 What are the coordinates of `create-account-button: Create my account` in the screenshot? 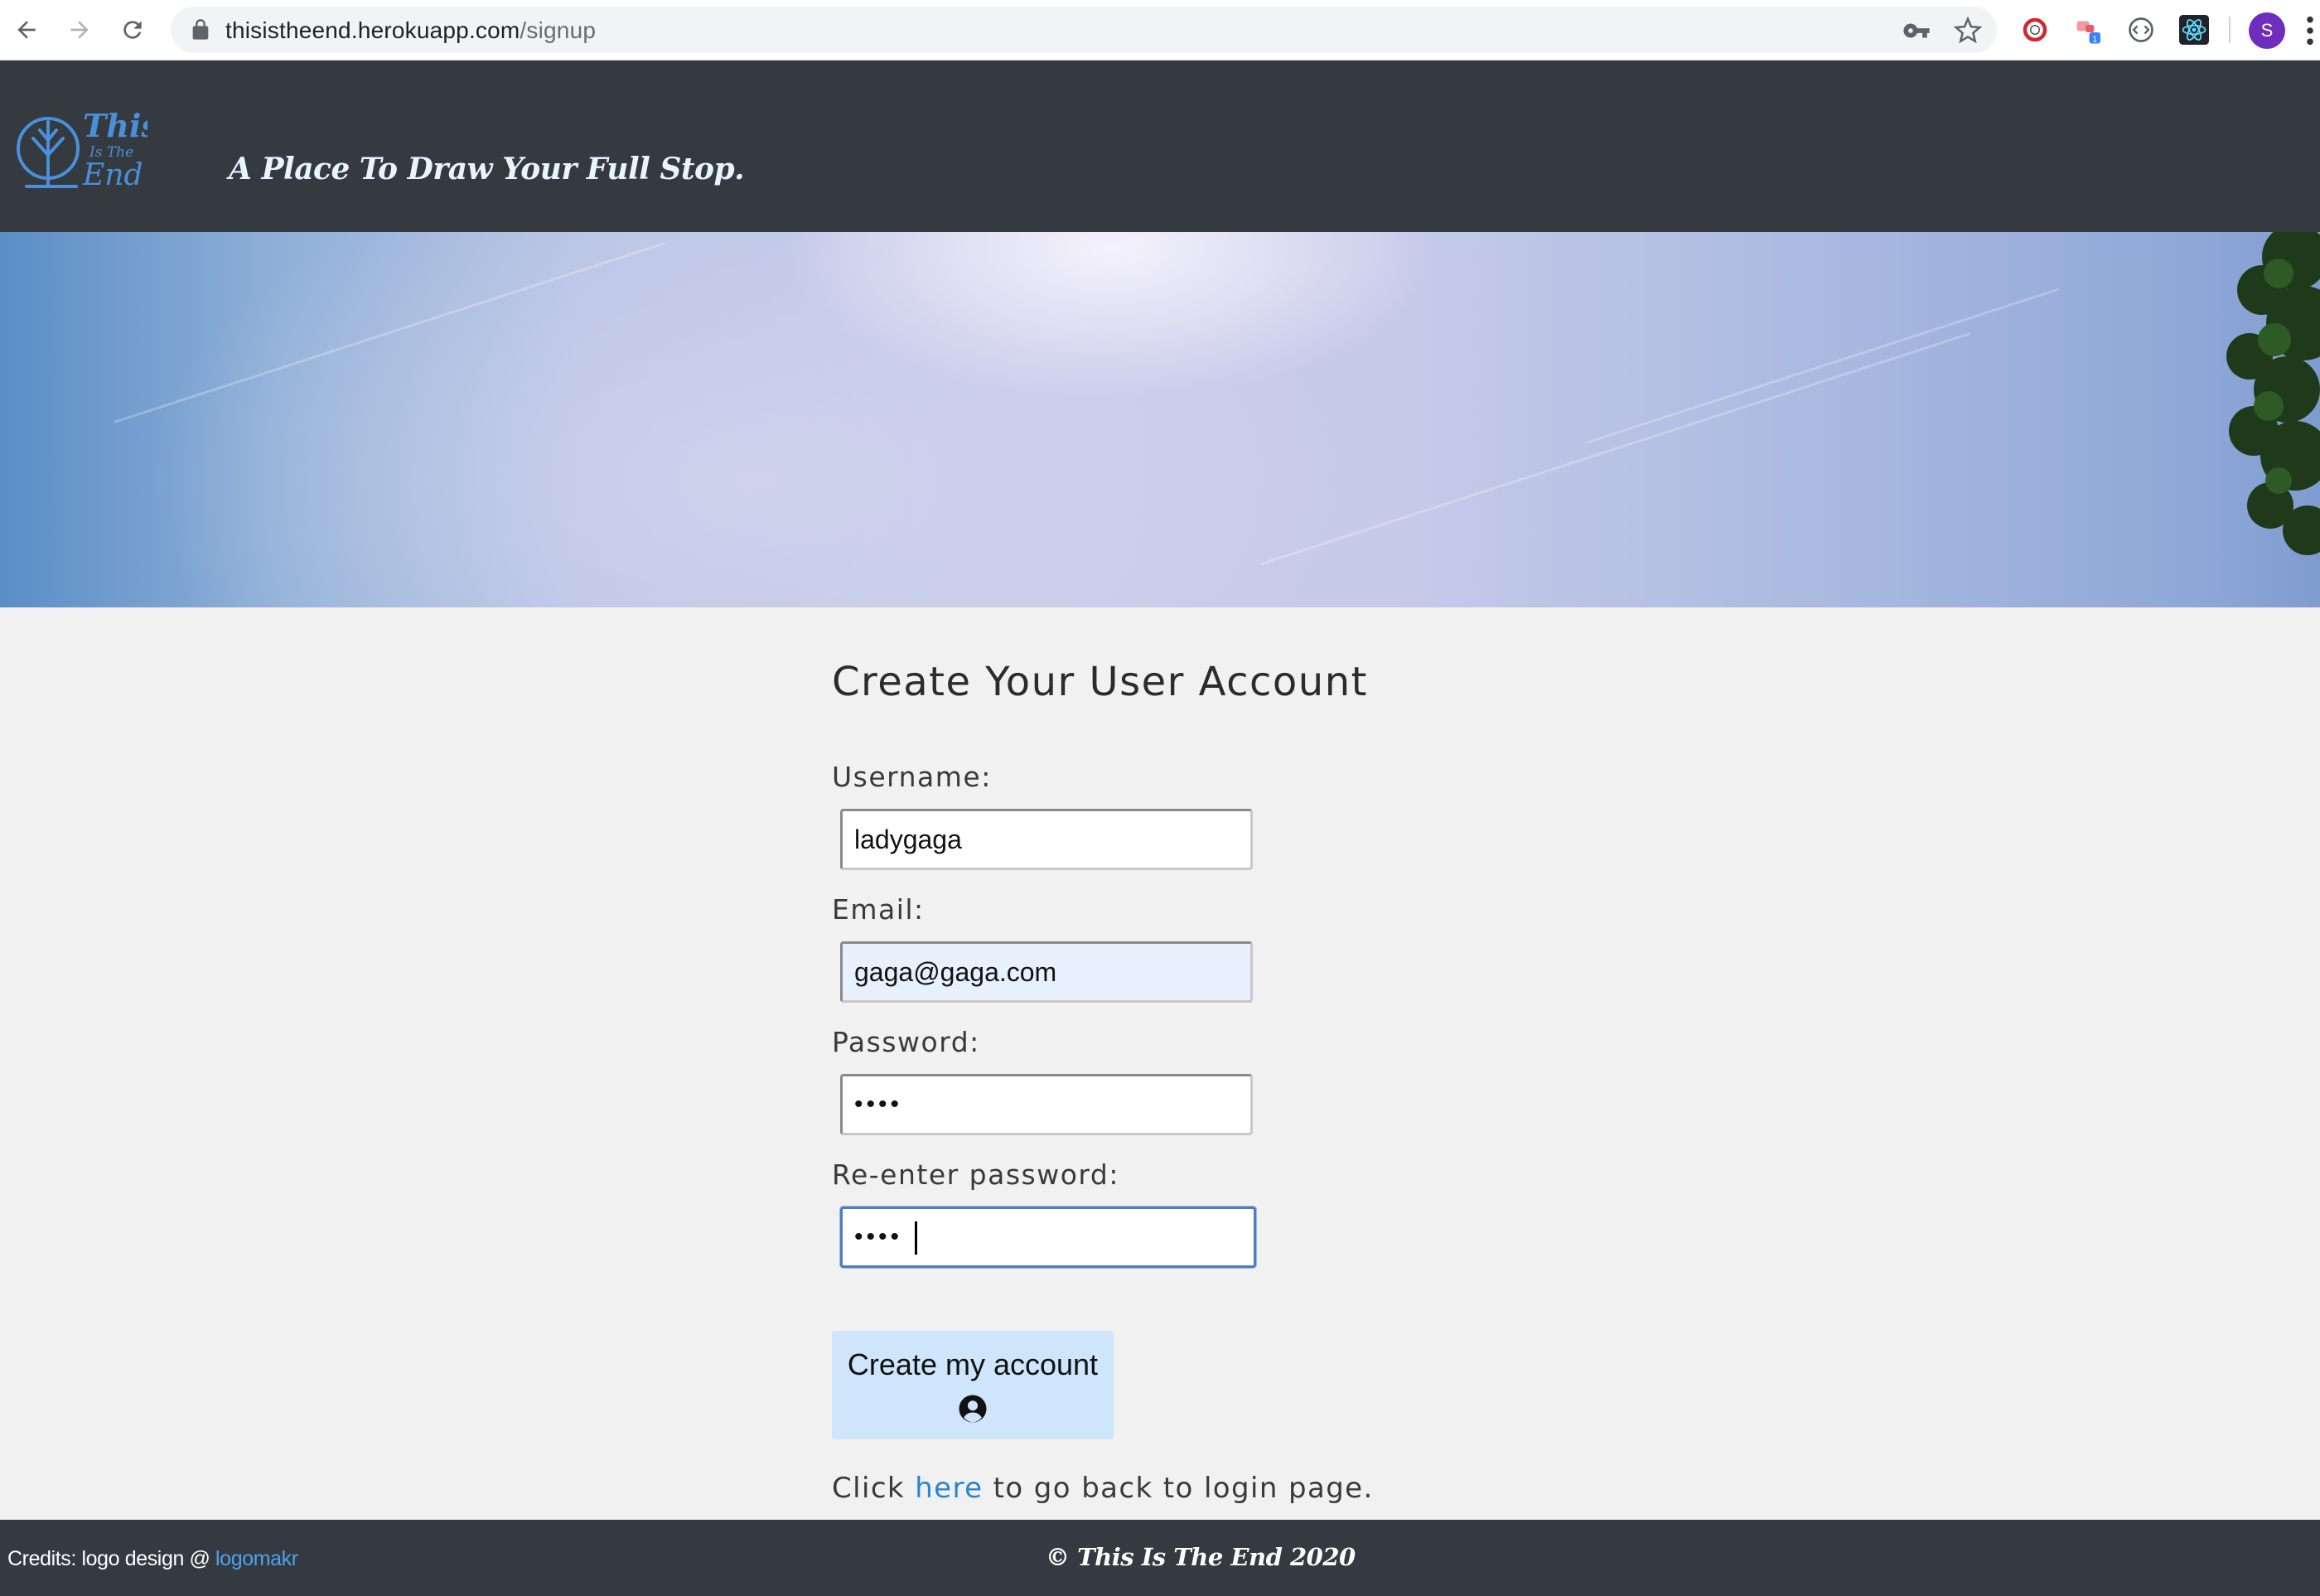 It's located at (973, 1385).